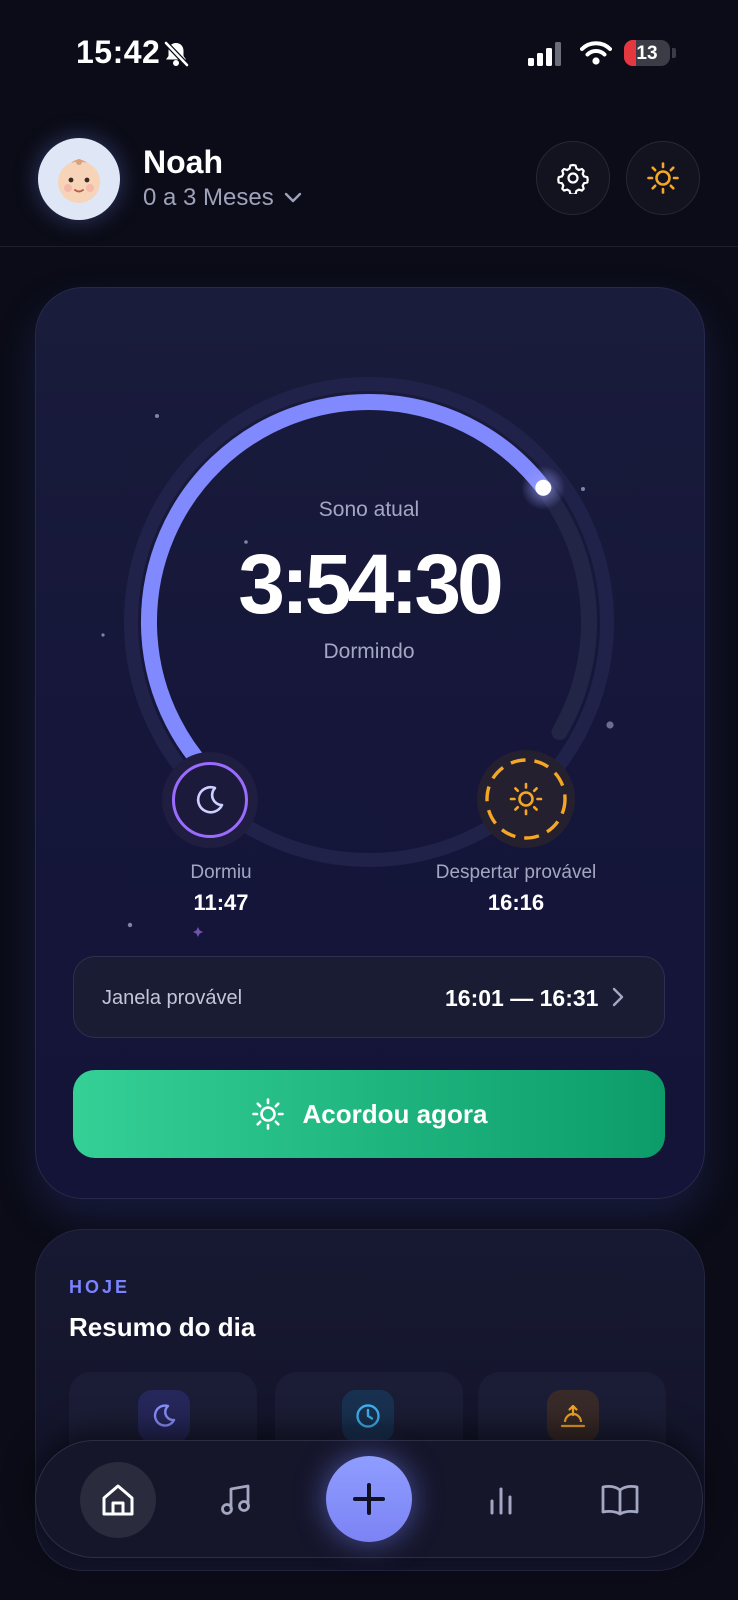 Image resolution: width=738 pixels, height=1600 pixels. I want to click on summary-time-icon-box, so click(368, 1416).